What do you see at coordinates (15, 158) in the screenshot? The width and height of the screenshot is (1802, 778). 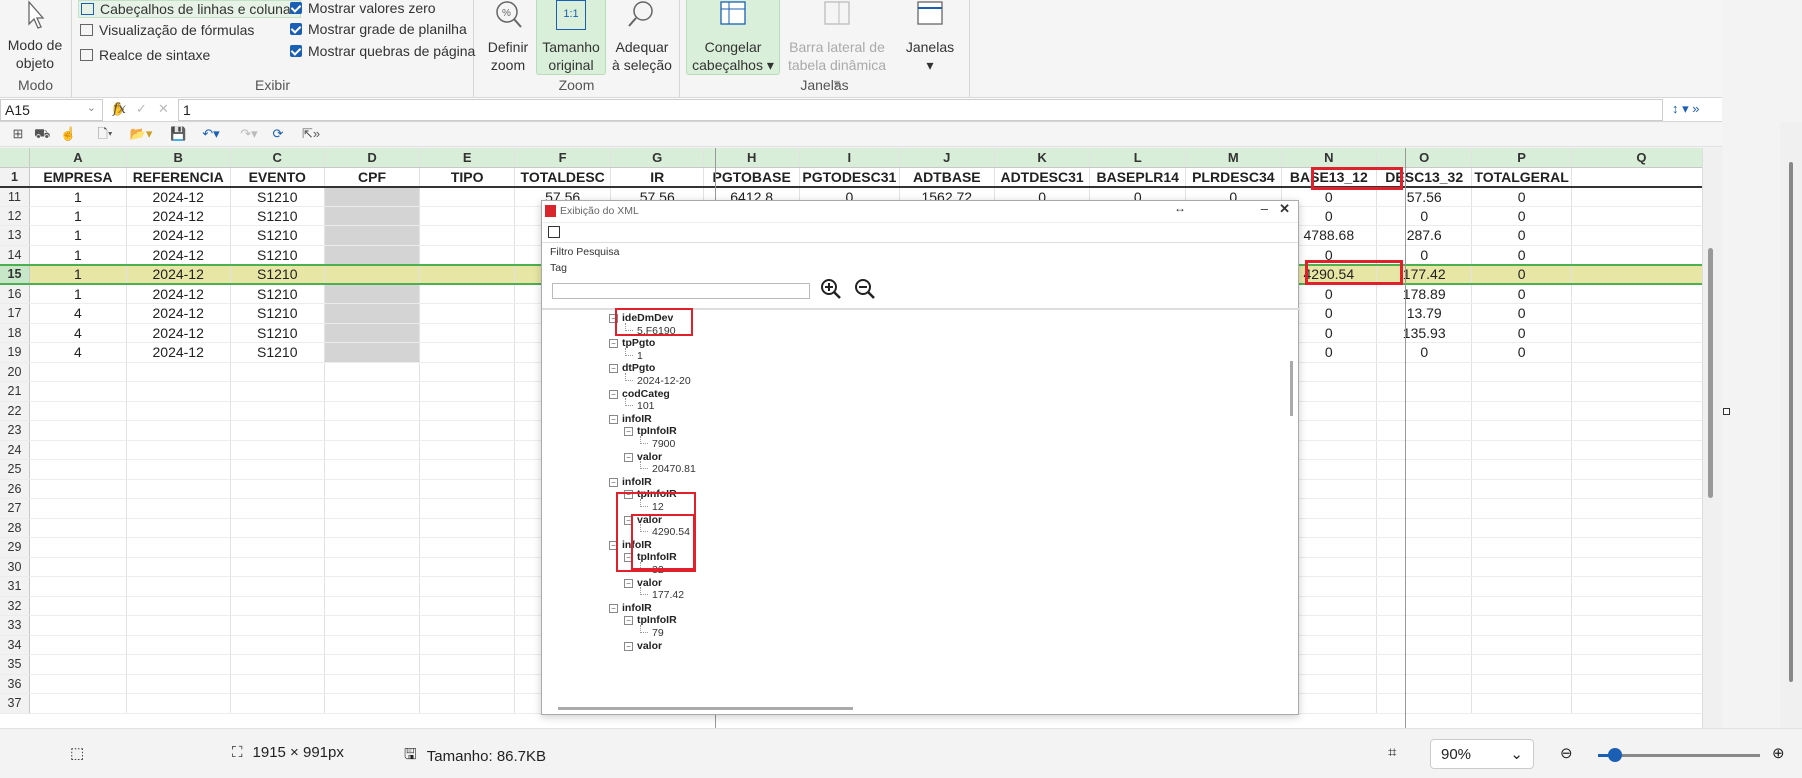 I see `select-all-corner` at bounding box center [15, 158].